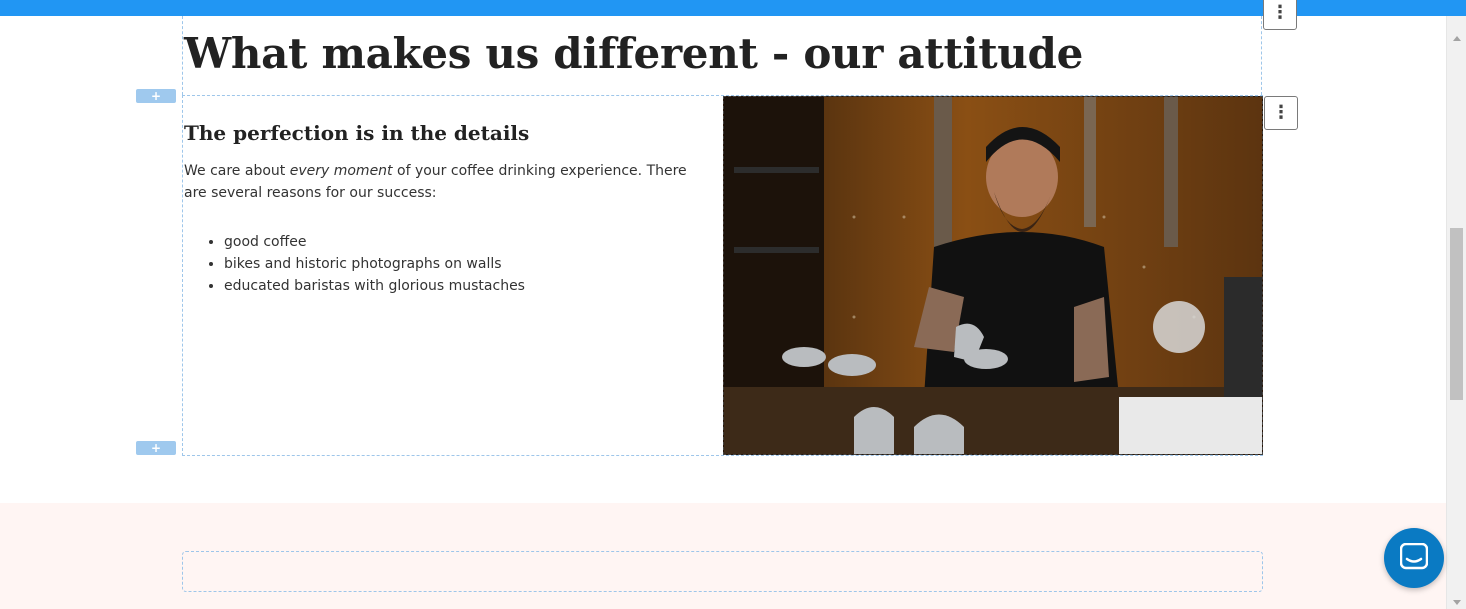 This screenshot has width=1466, height=609. Describe the element at coordinates (374, 264) in the screenshot. I see `list-item: bikes and historic photographs on walls` at that location.